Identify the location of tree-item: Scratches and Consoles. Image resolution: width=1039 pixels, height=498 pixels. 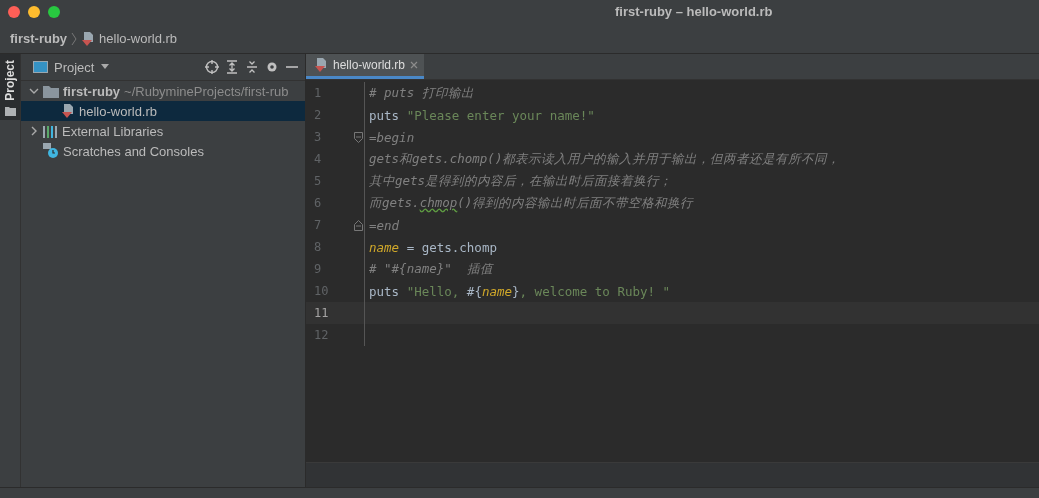
(163, 151).